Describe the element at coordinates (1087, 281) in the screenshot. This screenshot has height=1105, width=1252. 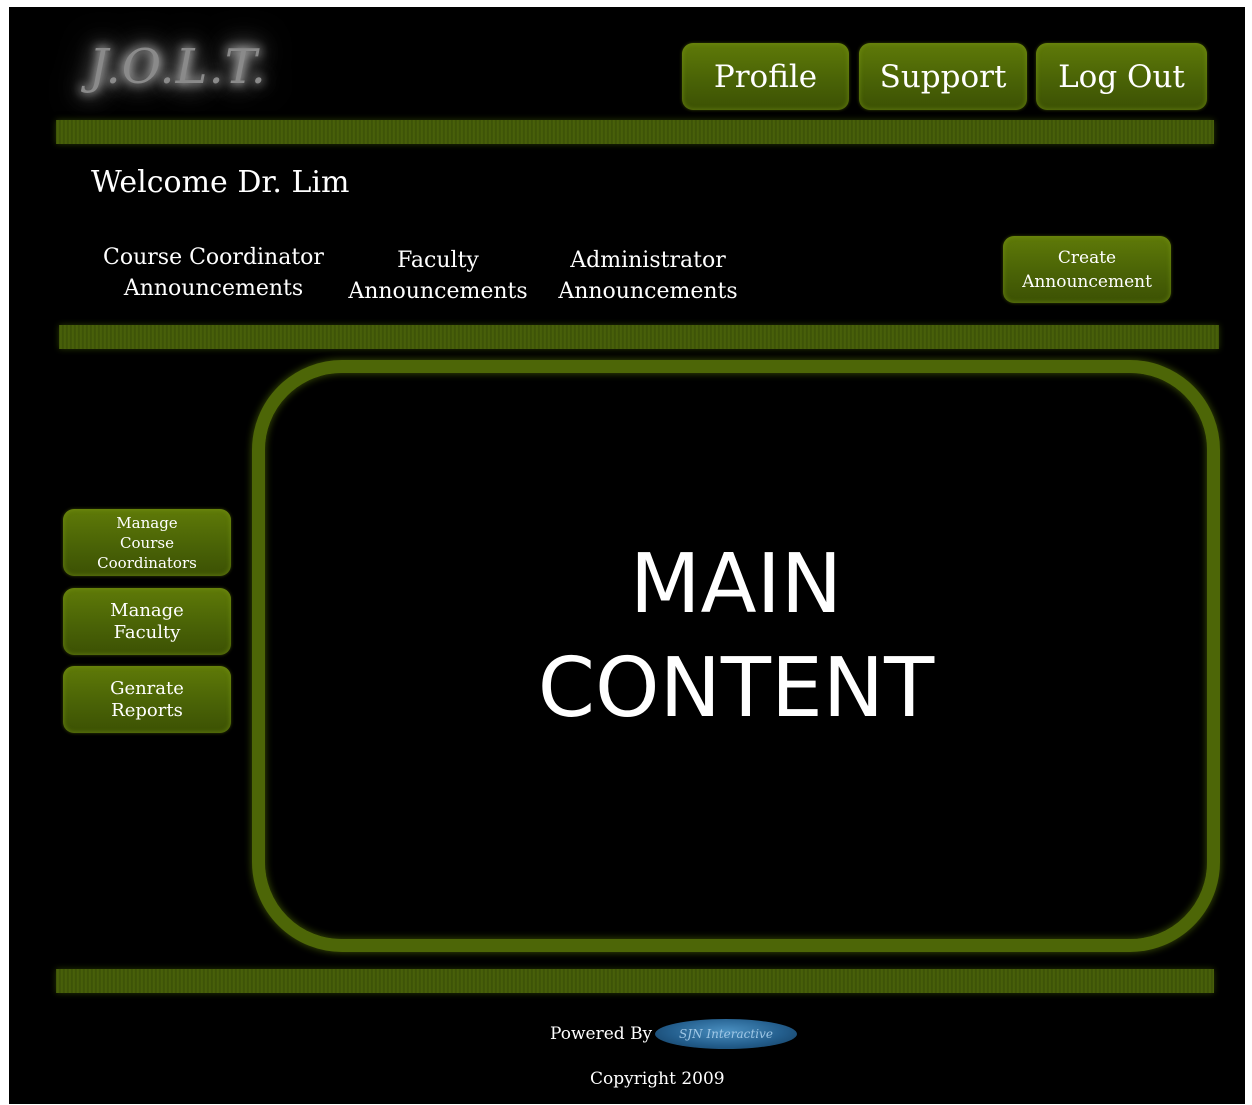
I see `button-label-line: Announcement` at that location.